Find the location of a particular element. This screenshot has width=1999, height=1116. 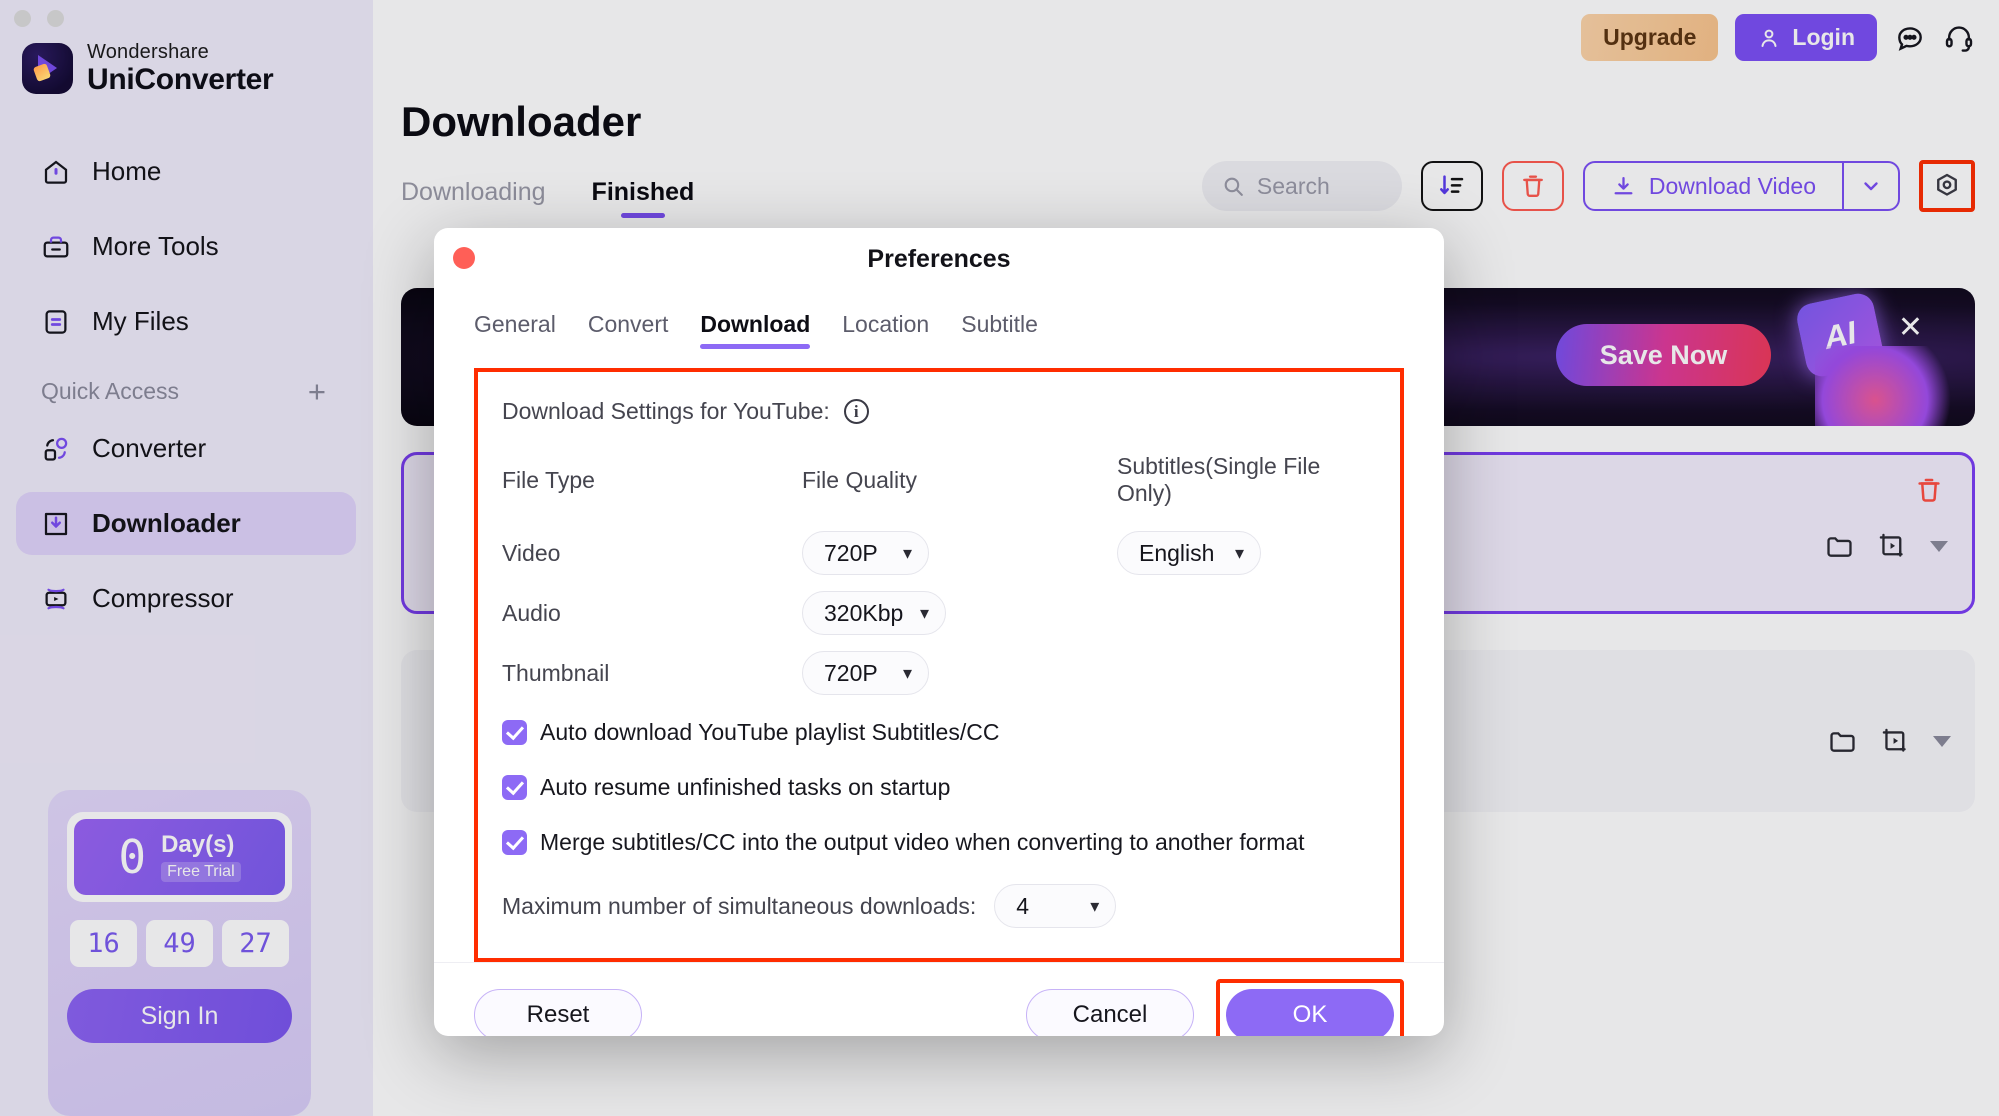

auto-download-subtitles-checkbox is located at coordinates (514, 732).